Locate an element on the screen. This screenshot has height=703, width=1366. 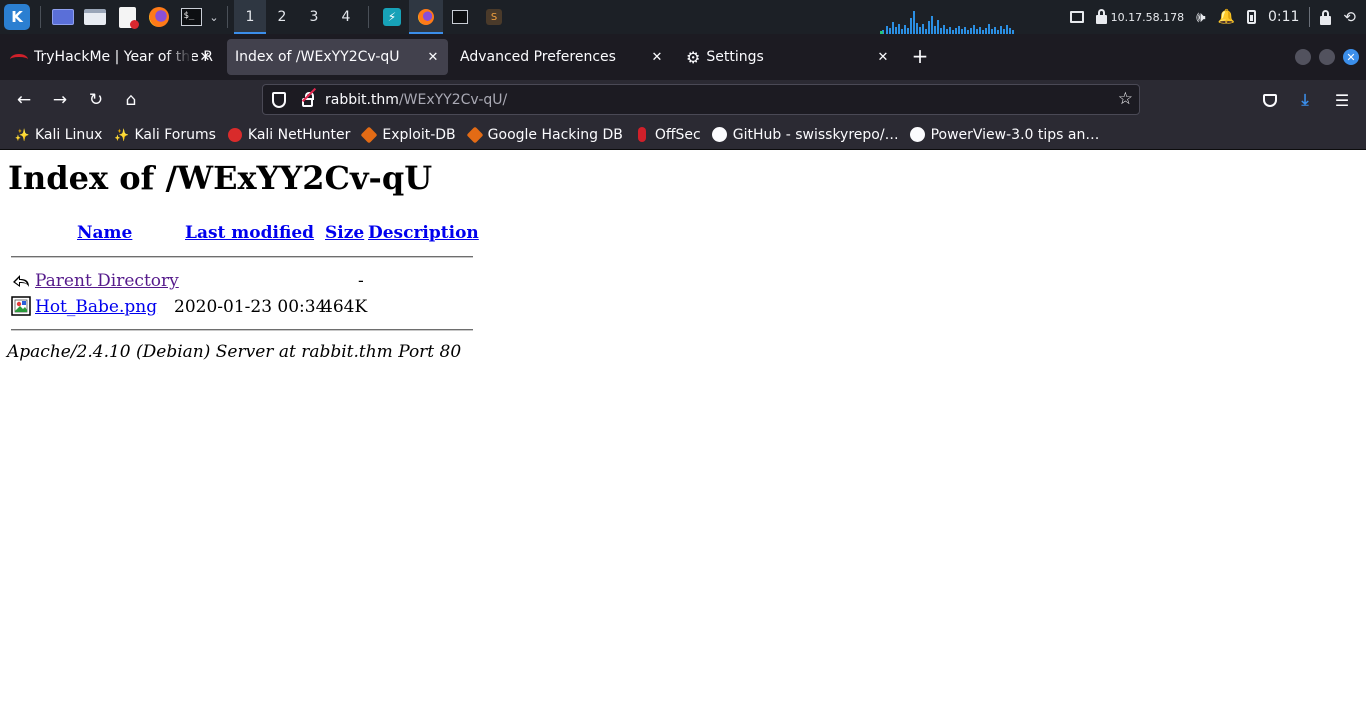
column-header-last-modified: Last modified is located at coordinates (249, 233).